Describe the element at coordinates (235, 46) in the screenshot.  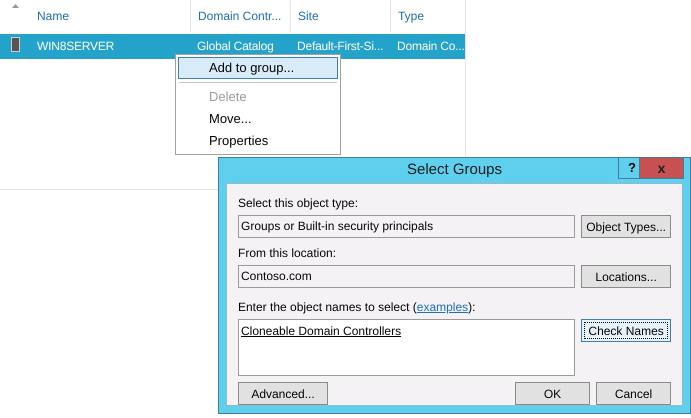
I see `table-cell-text: Global Catalog` at that location.